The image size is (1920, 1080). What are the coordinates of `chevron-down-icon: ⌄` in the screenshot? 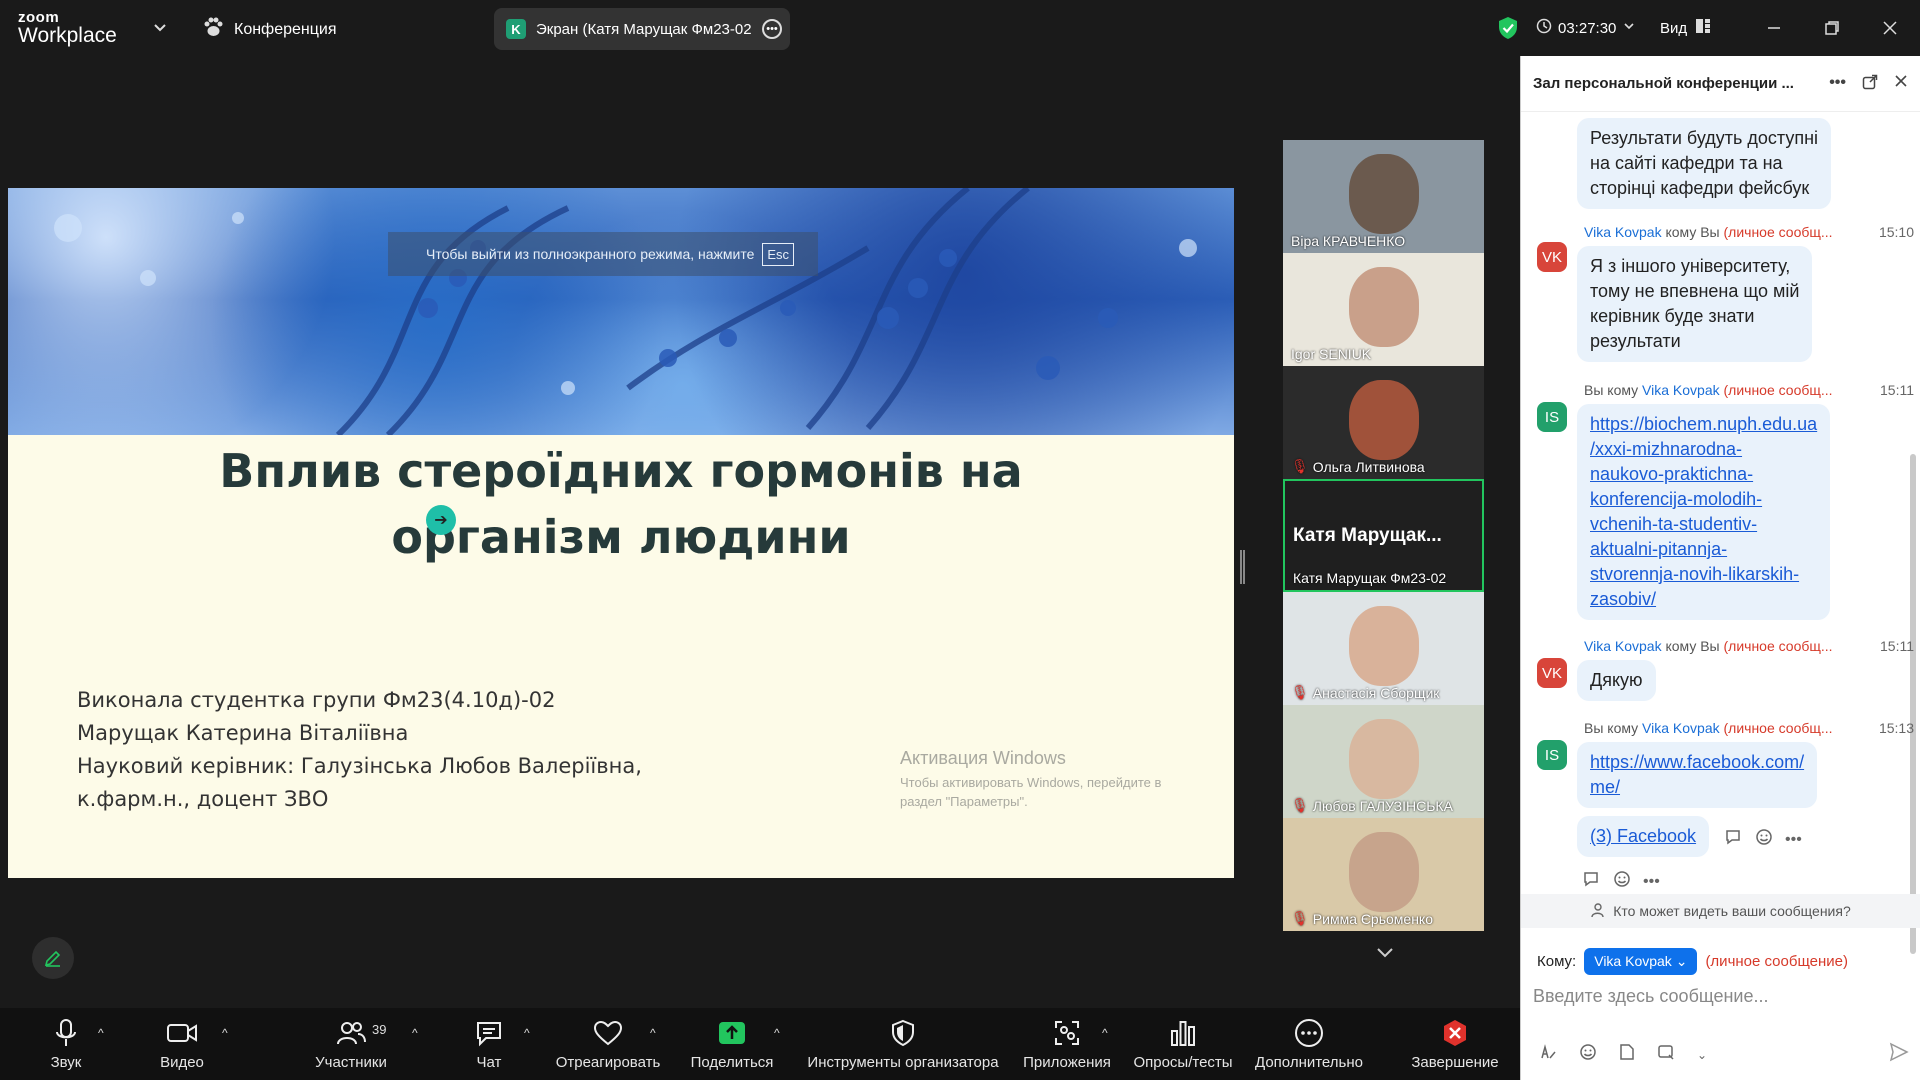 It's located at (1702, 1055).